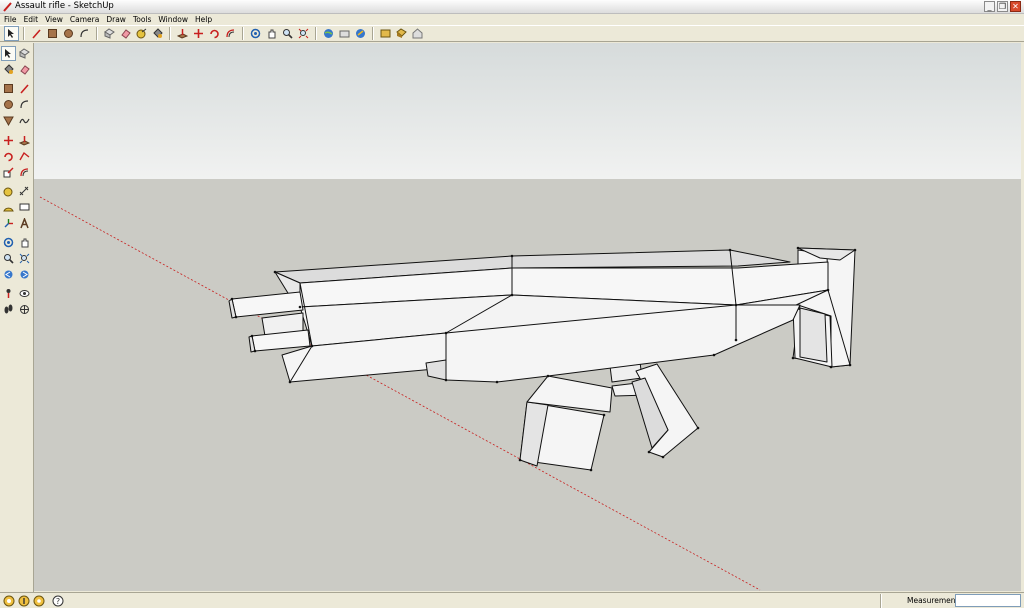  I want to click on position-camera-icon, so click(8, 293).